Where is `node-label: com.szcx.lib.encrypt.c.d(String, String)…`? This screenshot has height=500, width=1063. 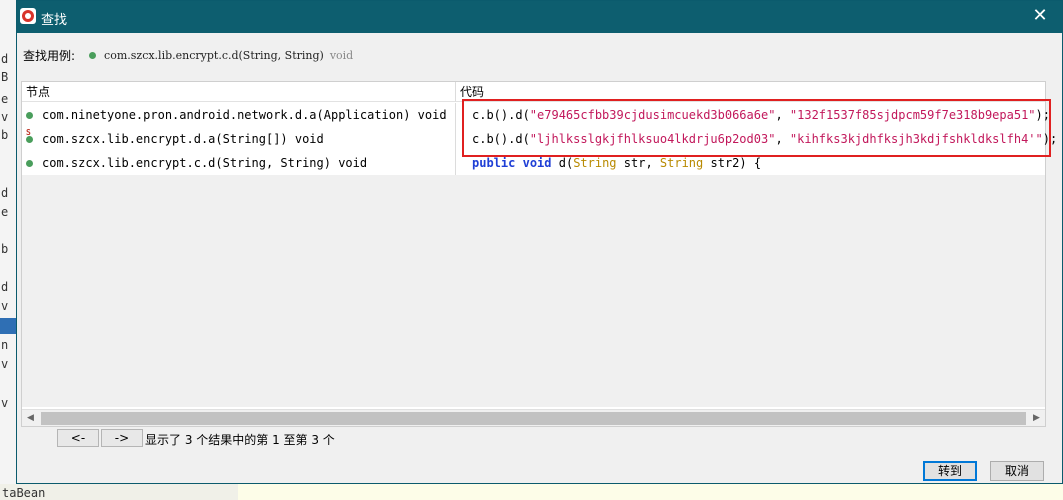 node-label: com.szcx.lib.encrypt.c.d(String, String)… is located at coordinates (205, 163).